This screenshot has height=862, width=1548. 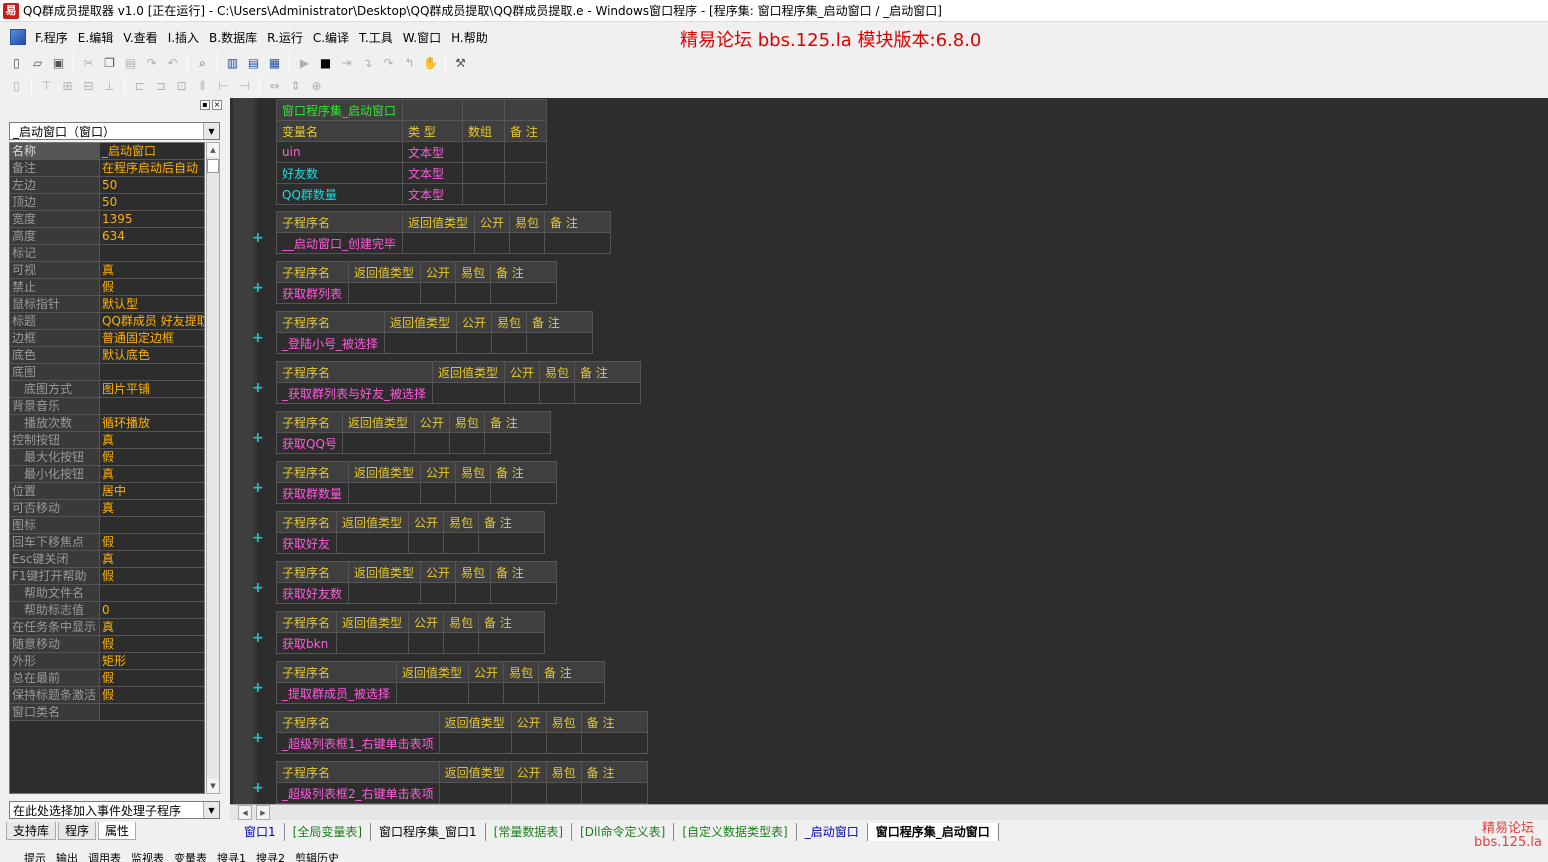 What do you see at coordinates (367, 63) in the screenshot?
I see `step-into-icon: ↴` at bounding box center [367, 63].